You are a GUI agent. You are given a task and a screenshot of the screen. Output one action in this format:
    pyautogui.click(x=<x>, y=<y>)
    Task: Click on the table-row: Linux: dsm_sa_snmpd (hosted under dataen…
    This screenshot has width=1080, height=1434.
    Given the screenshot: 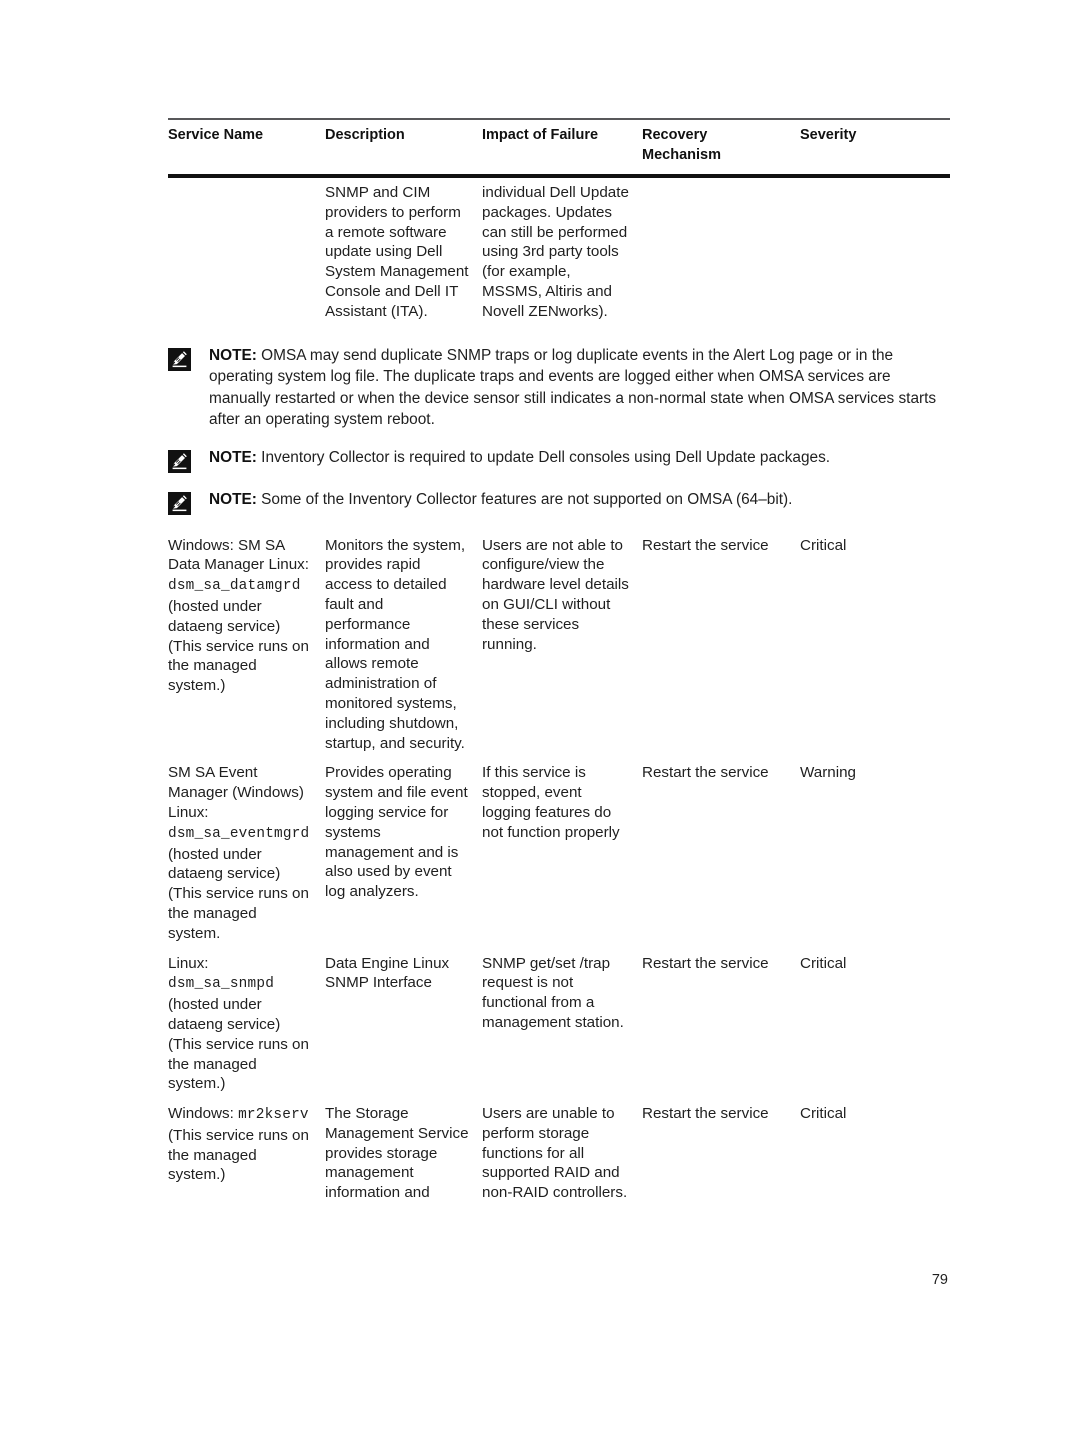 What is the action you would take?
    pyautogui.click(x=559, y=1024)
    